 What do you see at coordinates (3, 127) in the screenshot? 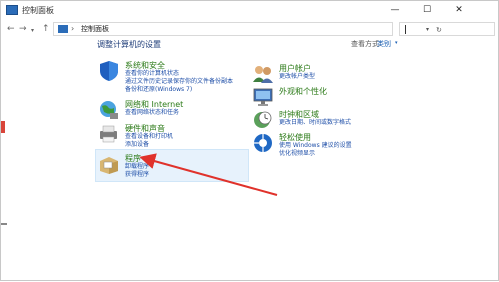
I see `background-red-mark` at bounding box center [3, 127].